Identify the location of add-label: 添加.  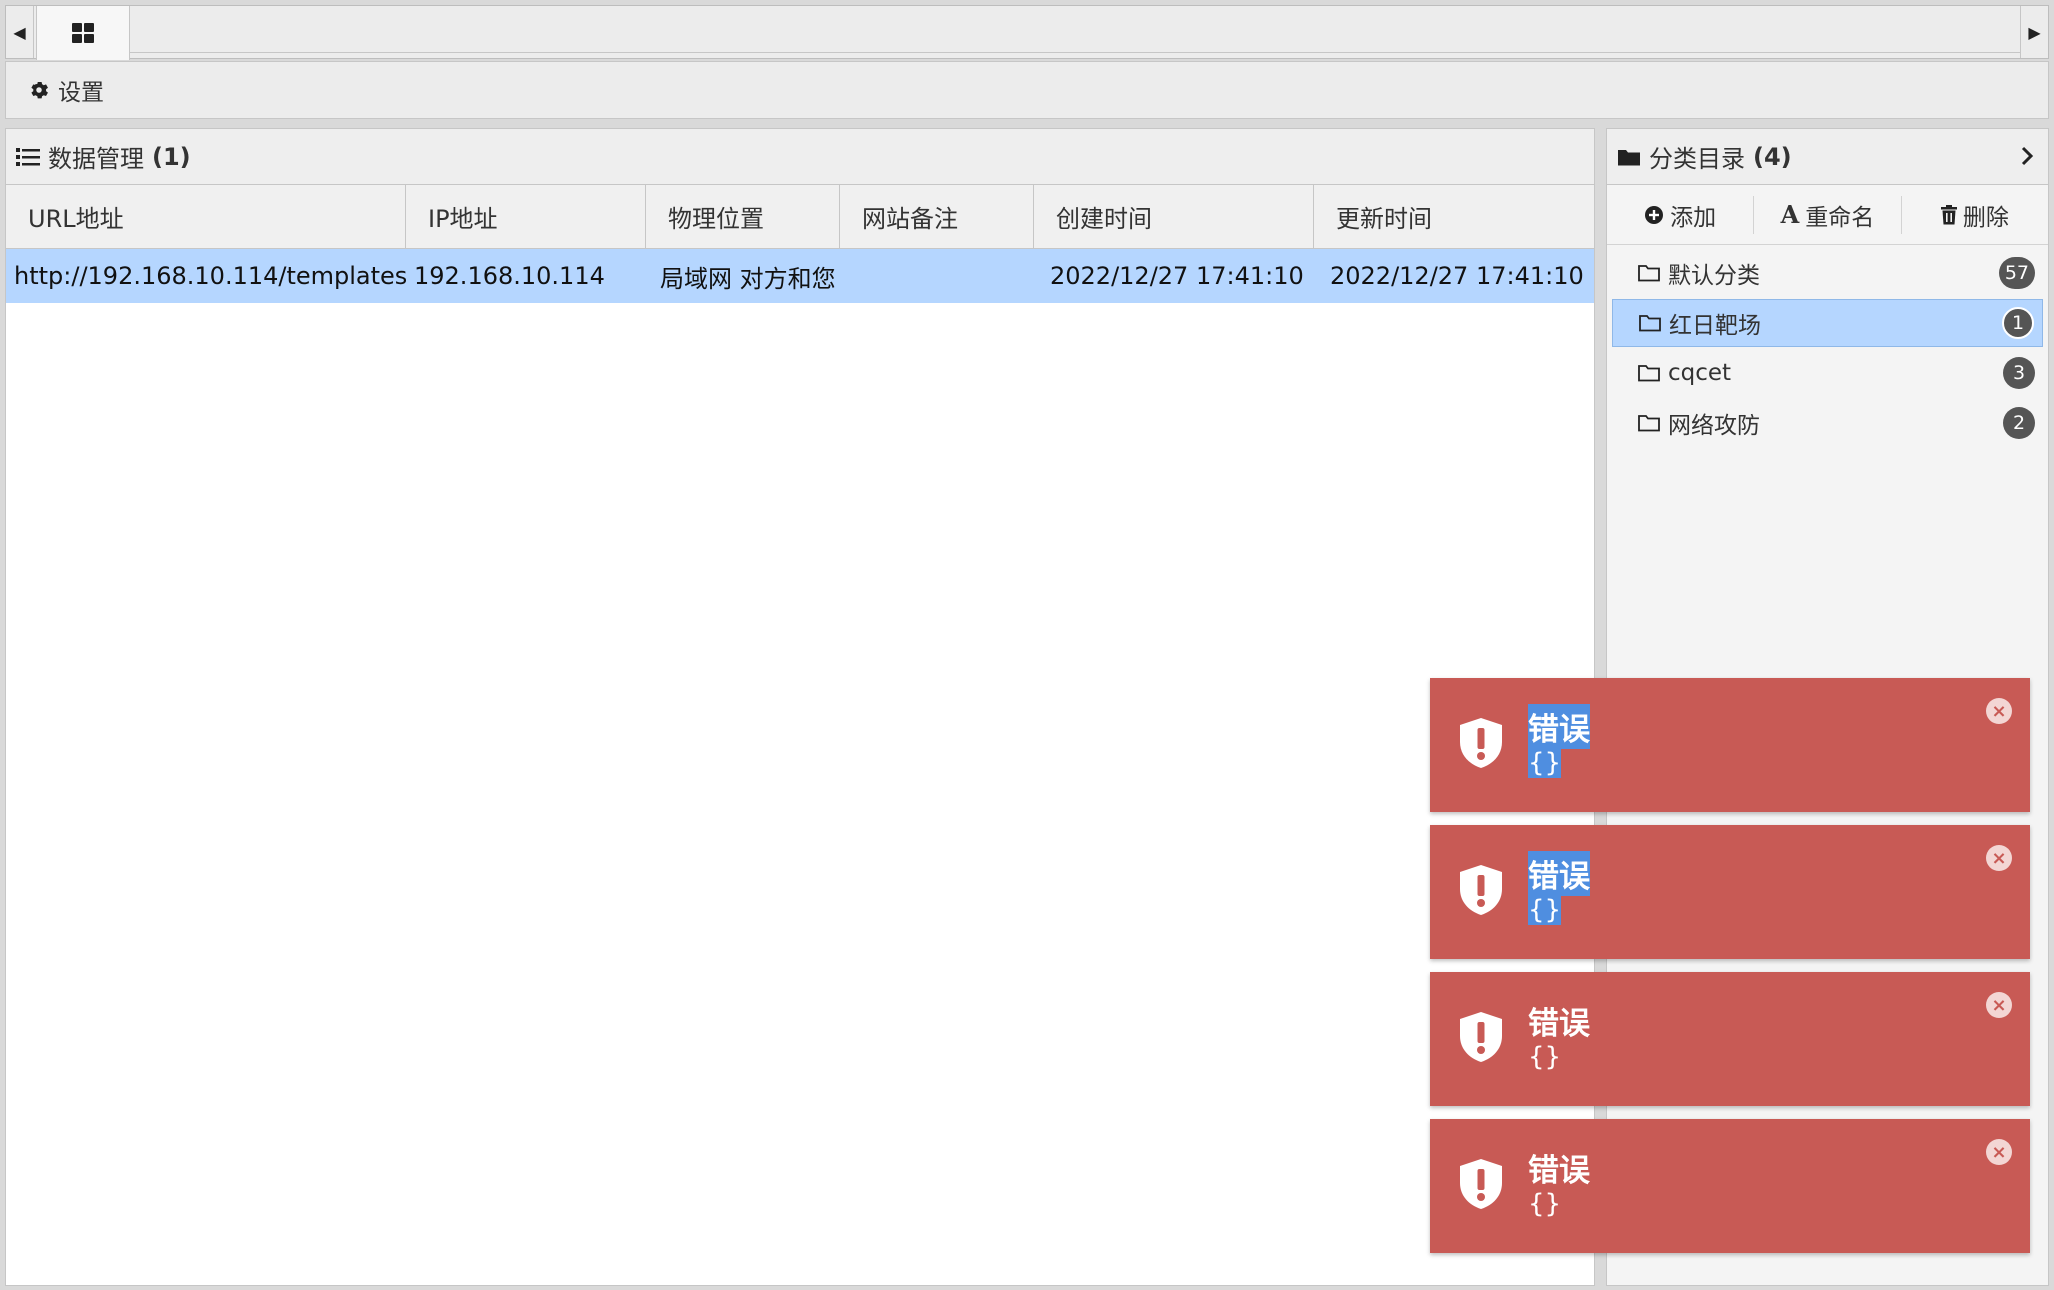
(1693, 217).